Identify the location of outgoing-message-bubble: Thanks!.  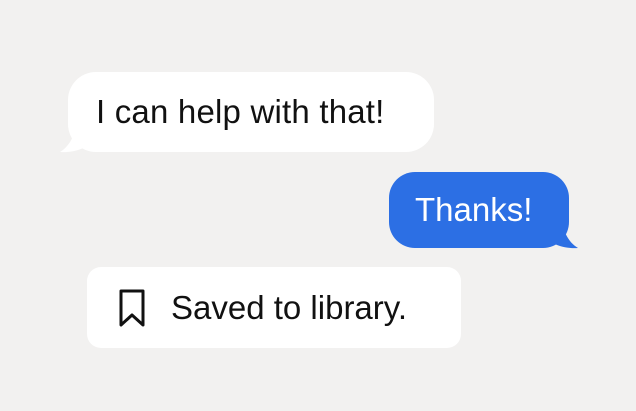
(479, 210).